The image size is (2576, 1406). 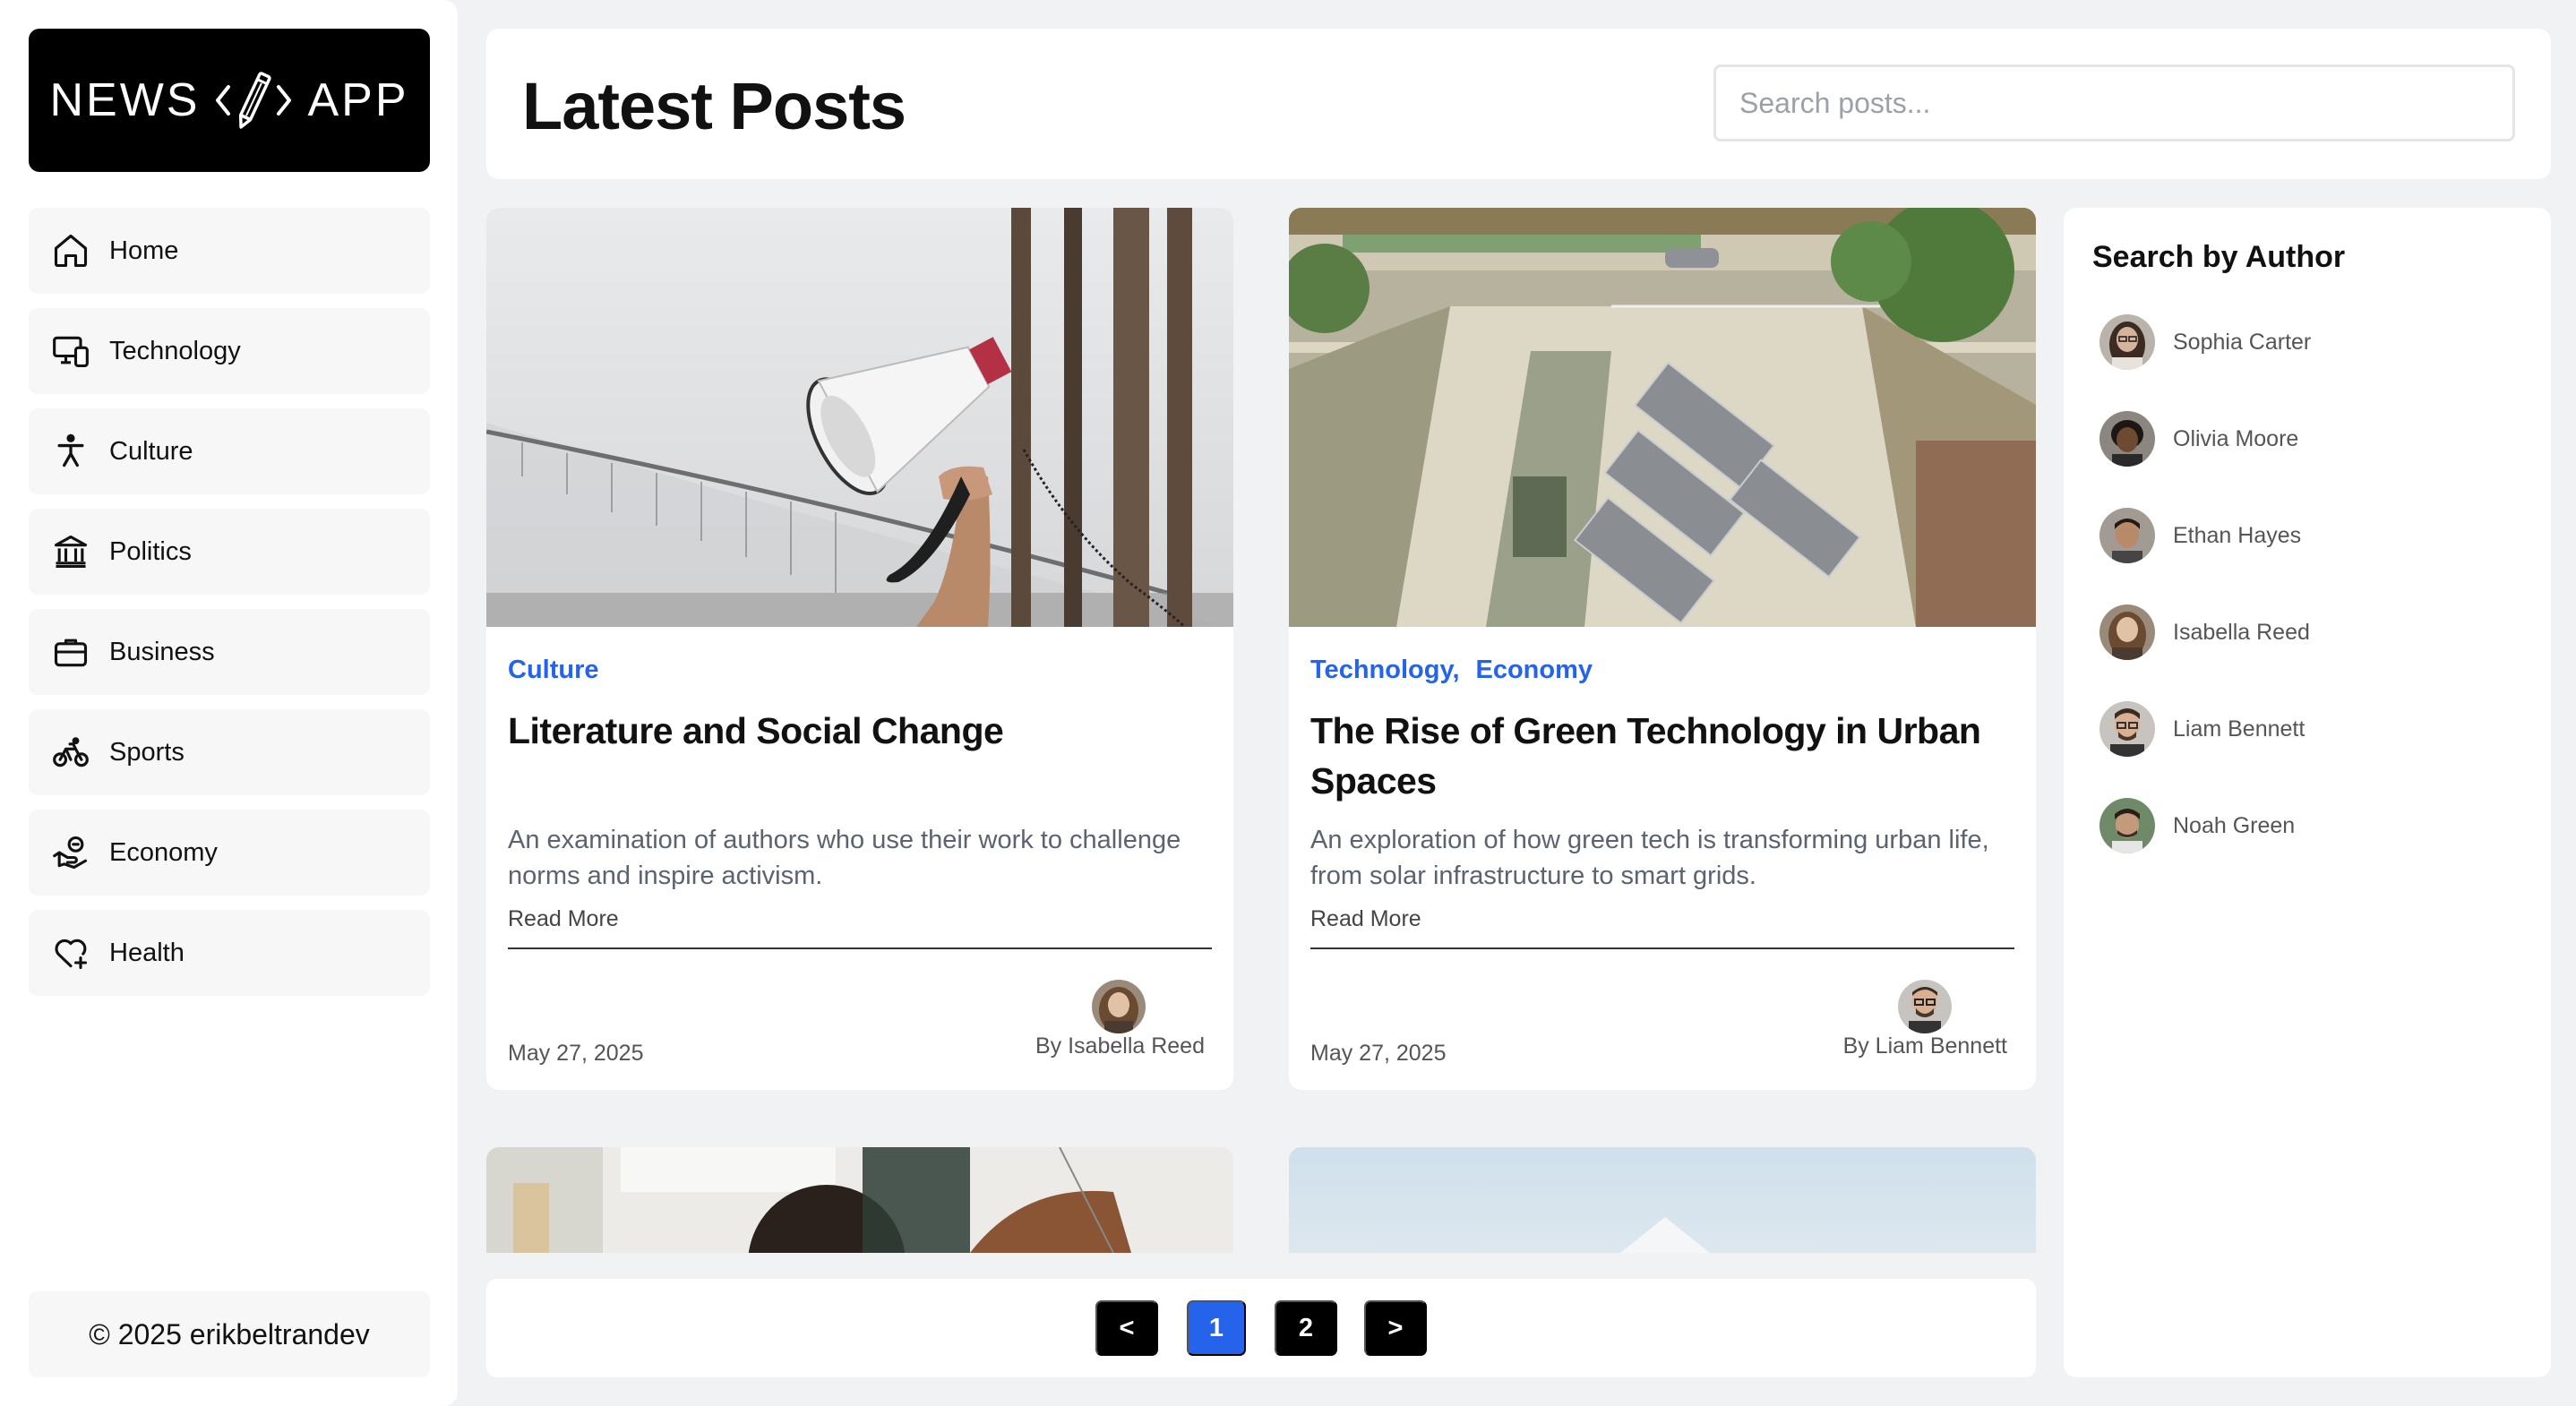 What do you see at coordinates (70, 852) in the screenshot?
I see `coin-hand-icon` at bounding box center [70, 852].